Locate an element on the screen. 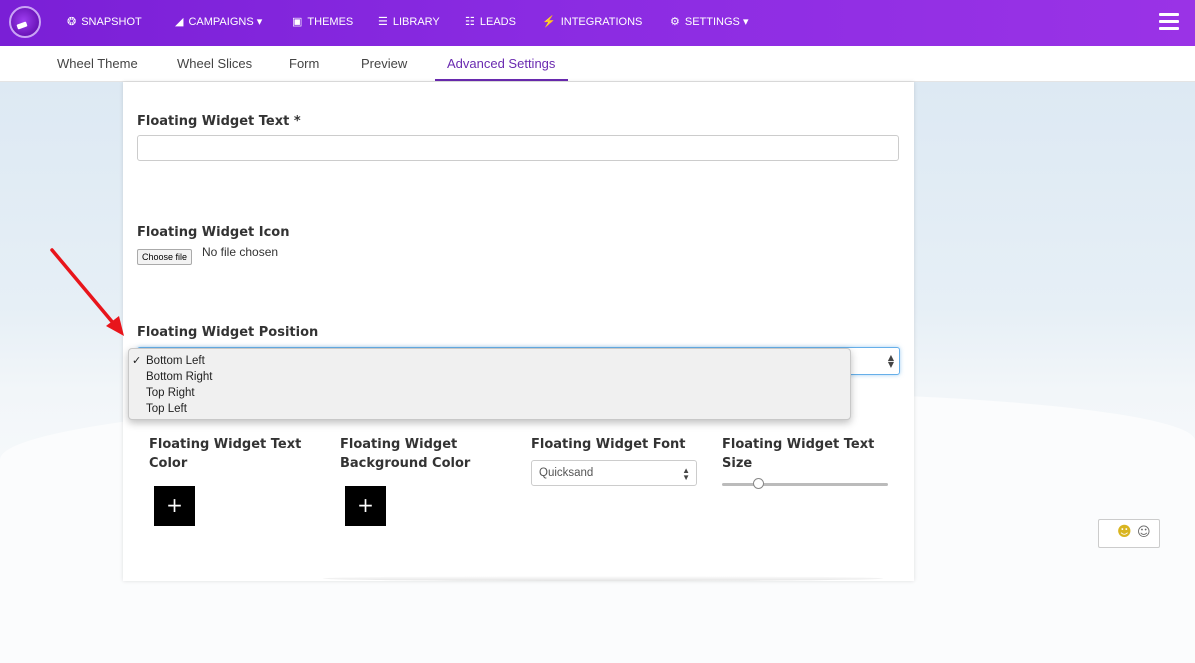 The height and width of the screenshot is (663, 1195). widget-text-label: Floating Widget Text * is located at coordinates (219, 121).